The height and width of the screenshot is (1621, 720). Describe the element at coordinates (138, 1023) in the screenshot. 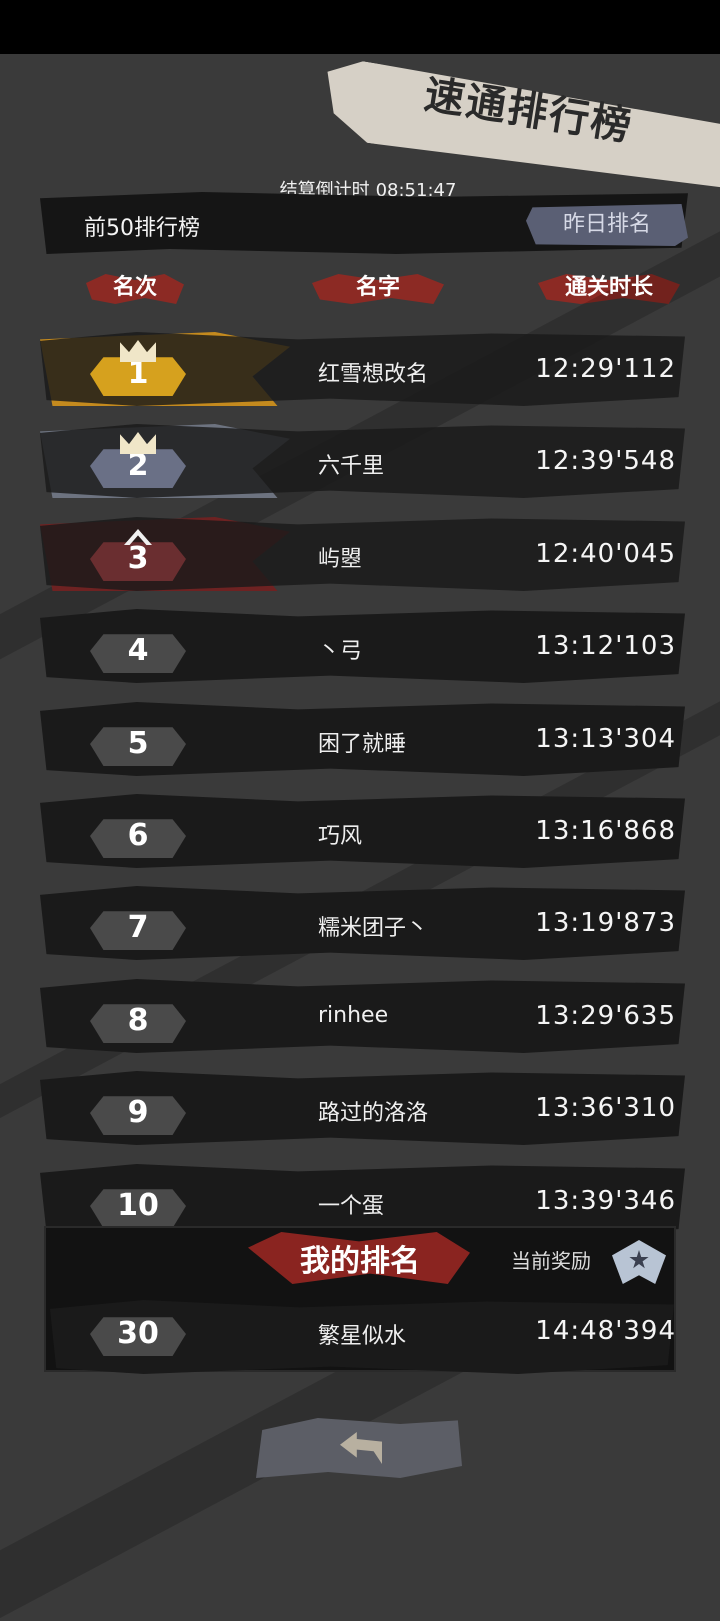

I see `rank-number: 8` at that location.